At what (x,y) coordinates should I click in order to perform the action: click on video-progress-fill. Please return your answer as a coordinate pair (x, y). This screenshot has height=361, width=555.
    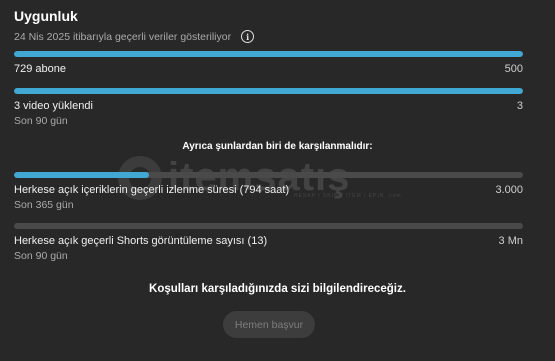
    Looking at the image, I should click on (268, 91).